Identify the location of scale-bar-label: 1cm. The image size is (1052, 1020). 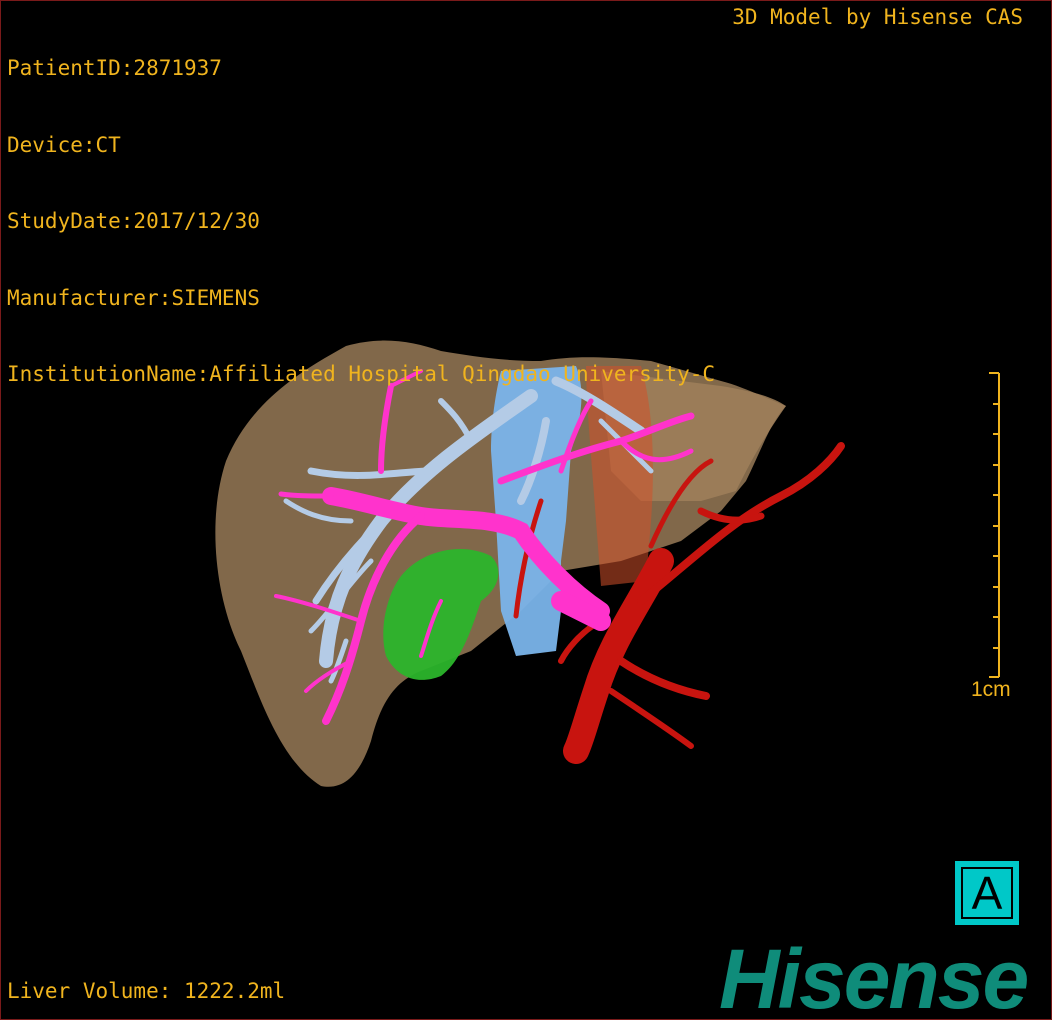
(991, 689).